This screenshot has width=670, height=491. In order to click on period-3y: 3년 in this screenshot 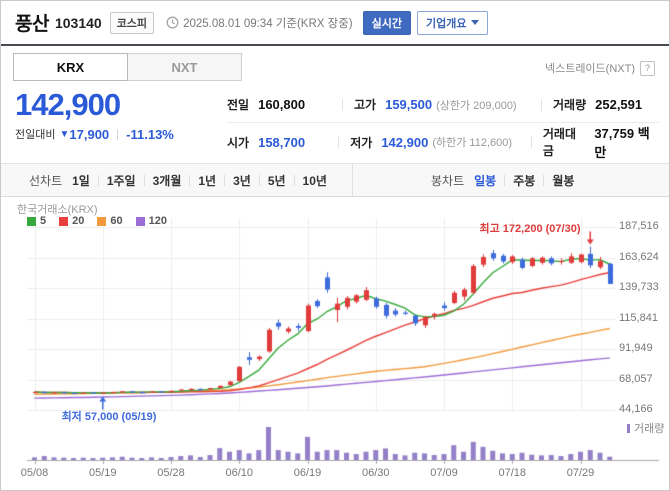, I will do `click(242, 180)`.